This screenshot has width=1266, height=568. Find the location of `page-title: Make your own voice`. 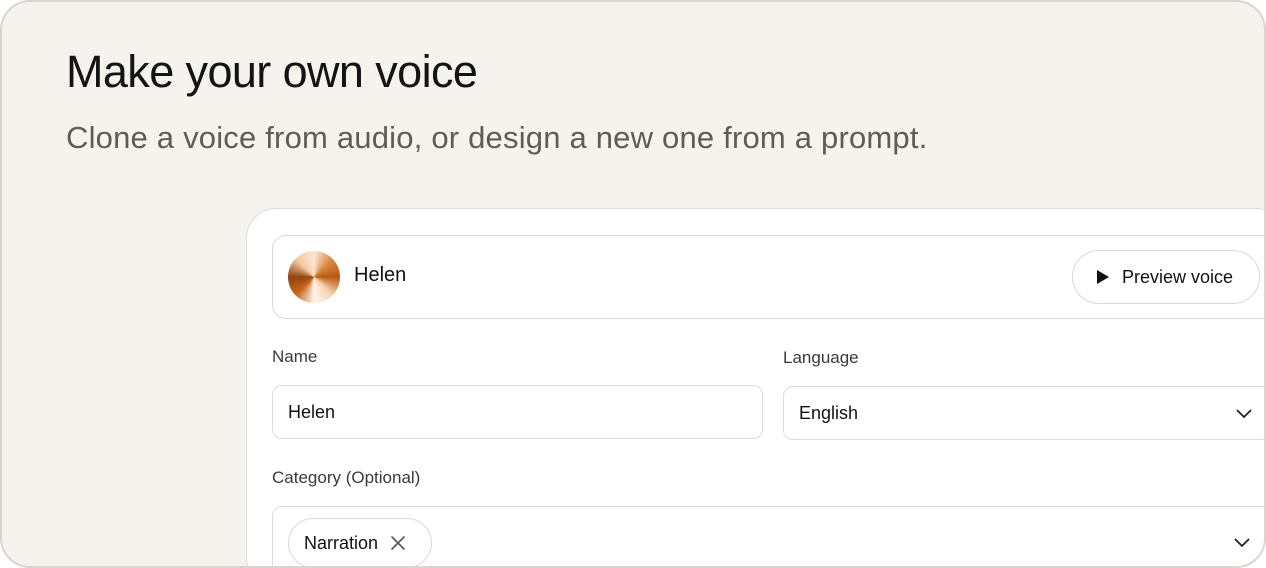

page-title: Make your own voice is located at coordinates (272, 71).